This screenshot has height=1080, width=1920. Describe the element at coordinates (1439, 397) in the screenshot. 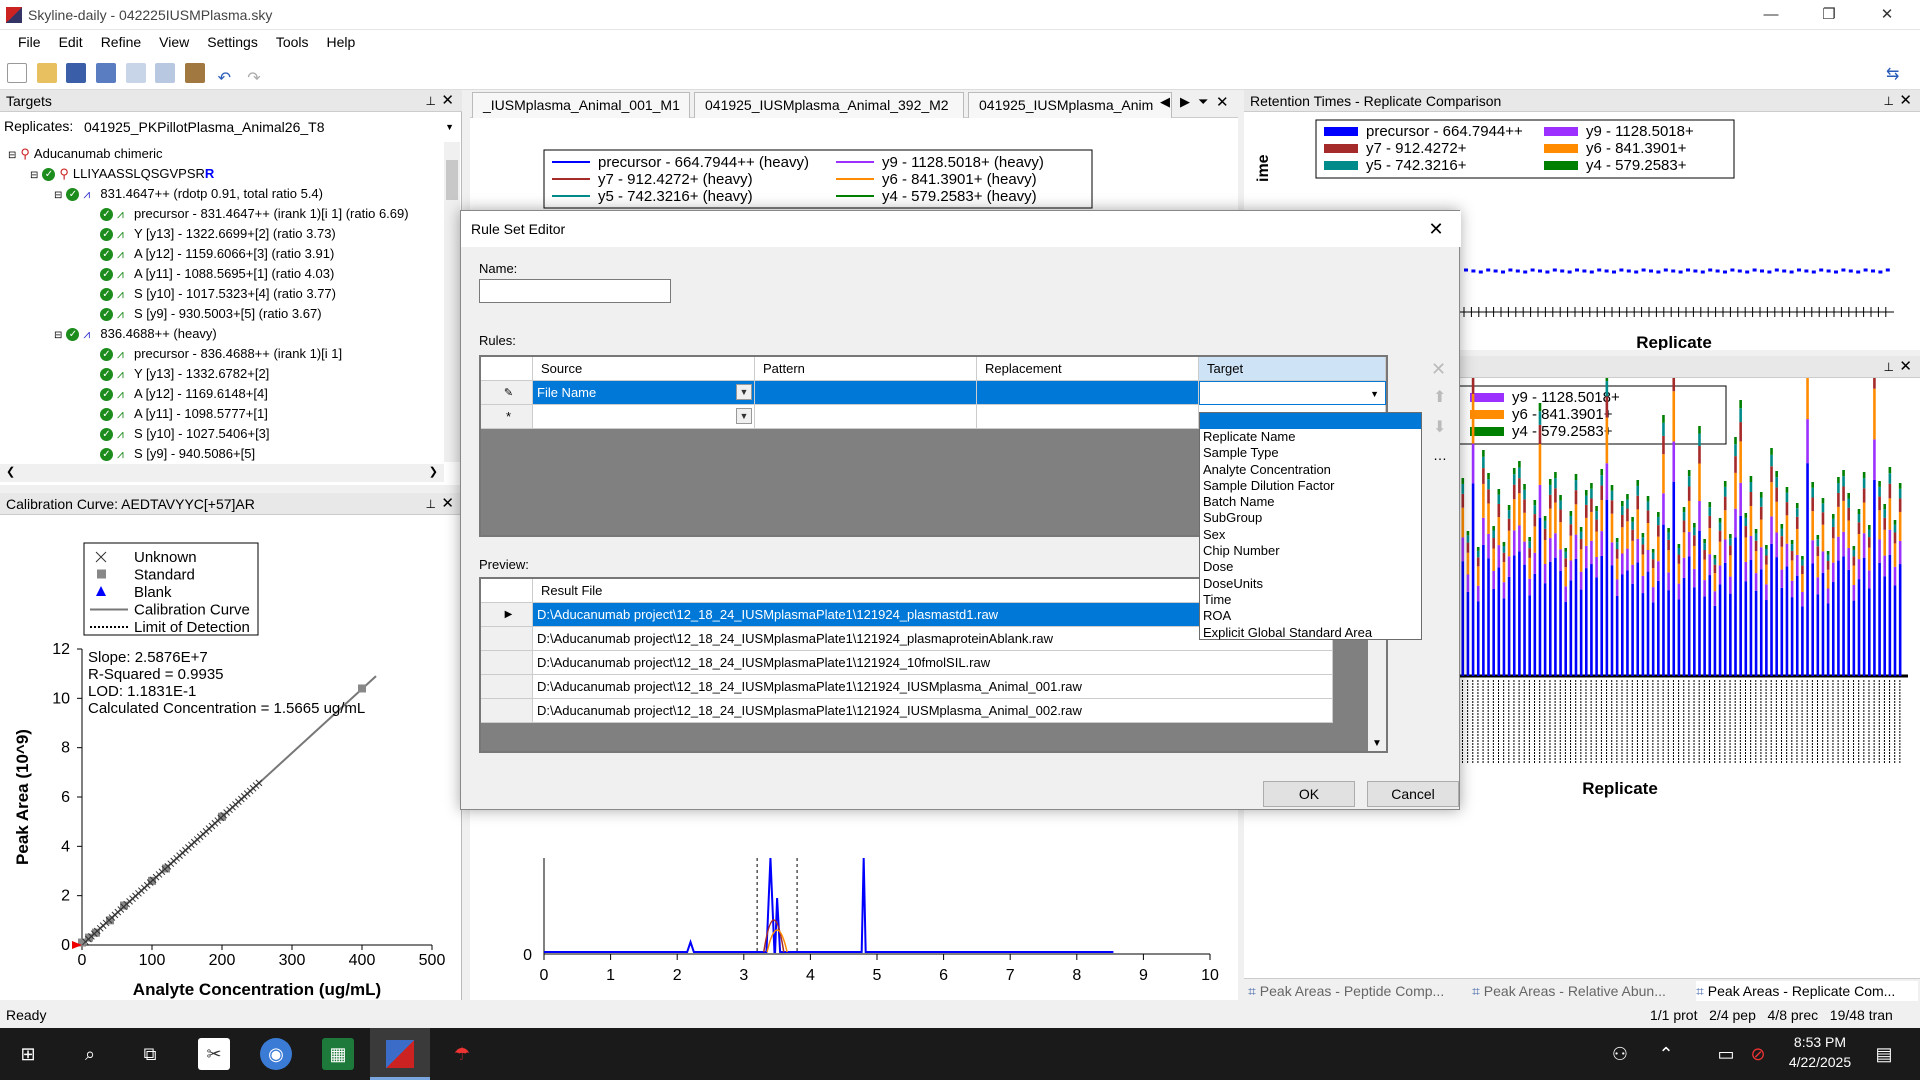

I see `move-up-icon: ⬆` at that location.